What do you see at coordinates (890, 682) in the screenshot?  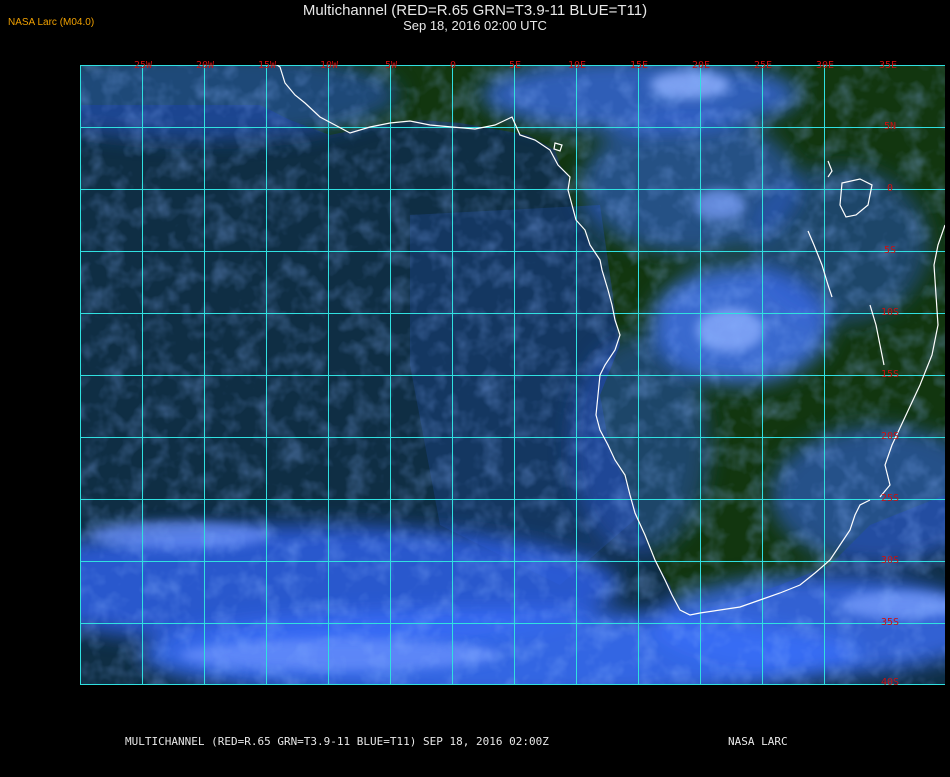 I see `lat-label-40s: 40S` at bounding box center [890, 682].